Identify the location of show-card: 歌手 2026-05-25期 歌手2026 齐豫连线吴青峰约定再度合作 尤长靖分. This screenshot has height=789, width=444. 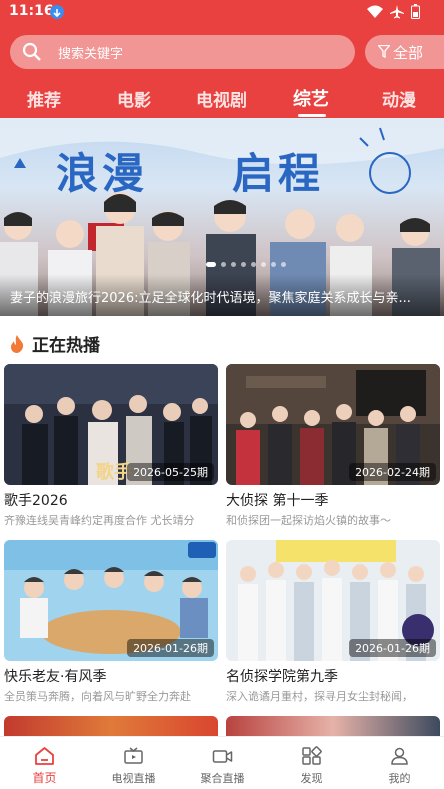
(111, 446).